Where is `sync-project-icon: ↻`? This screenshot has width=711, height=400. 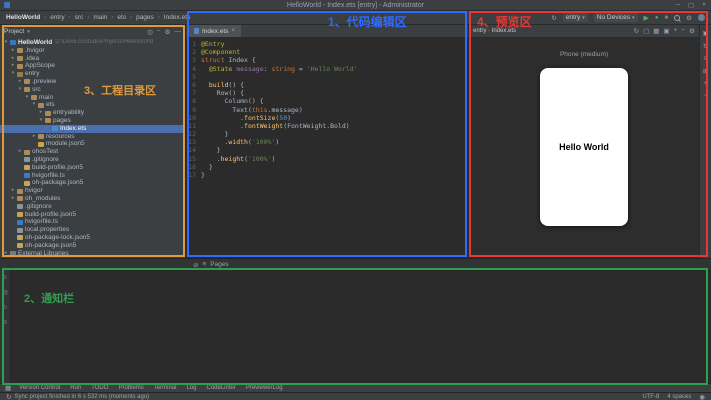 sync-project-icon: ↻ is located at coordinates (553, 18).